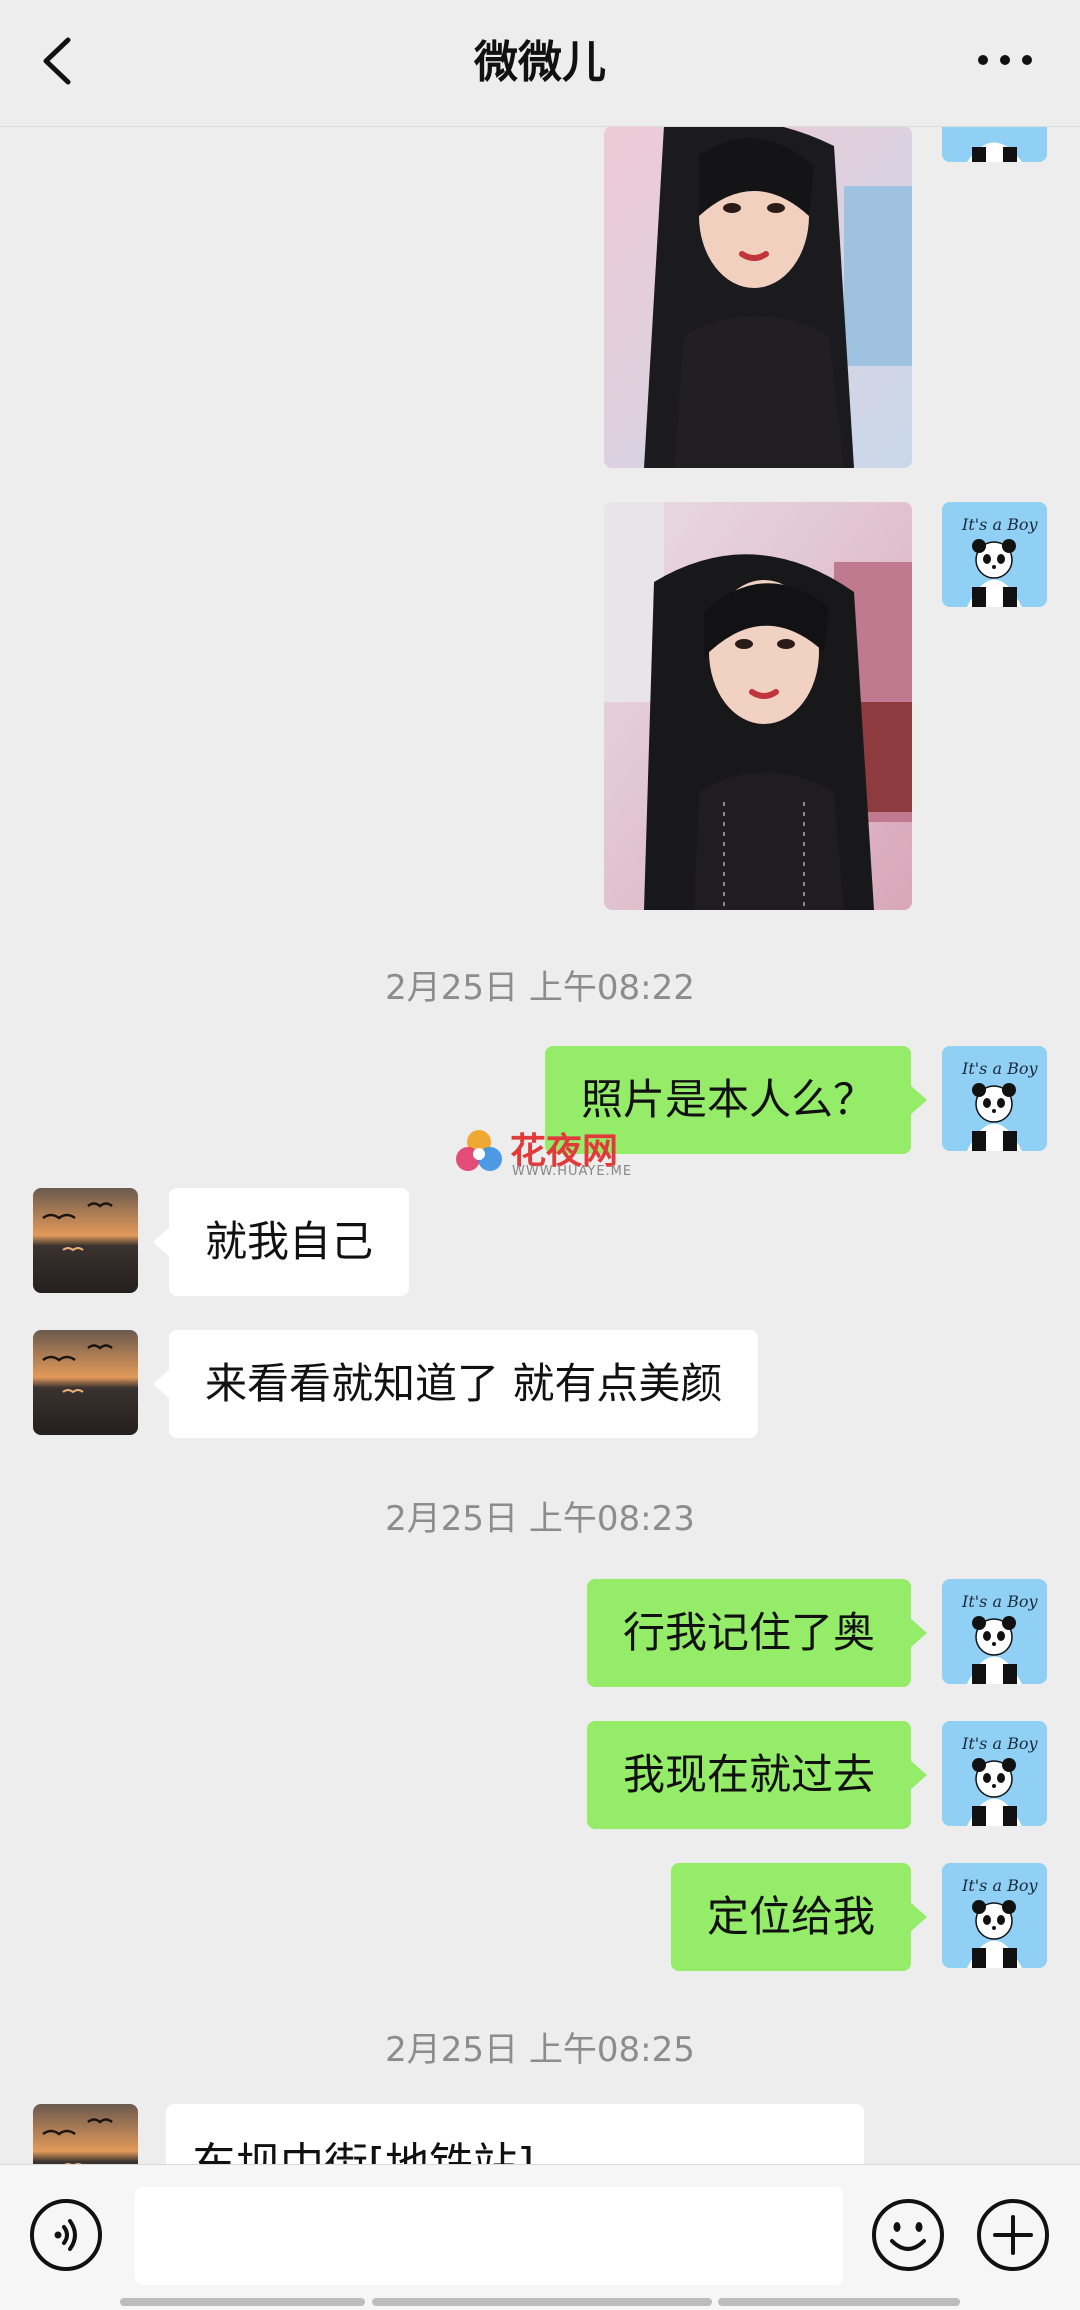  I want to click on timestamp: 2月25日 上午08:23, so click(540, 1519).